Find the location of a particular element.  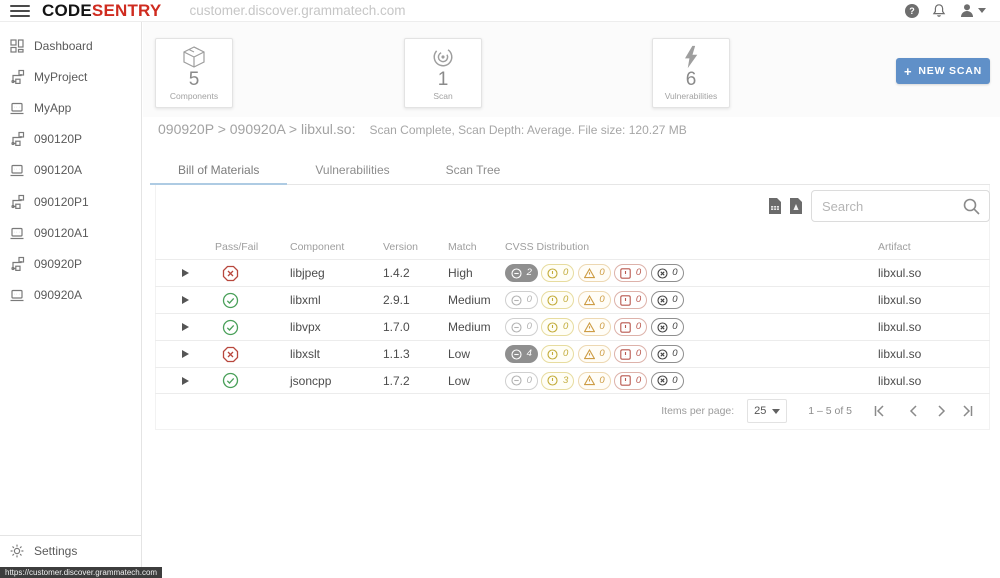

sidebar-item: 090120P is located at coordinates (70, 139).